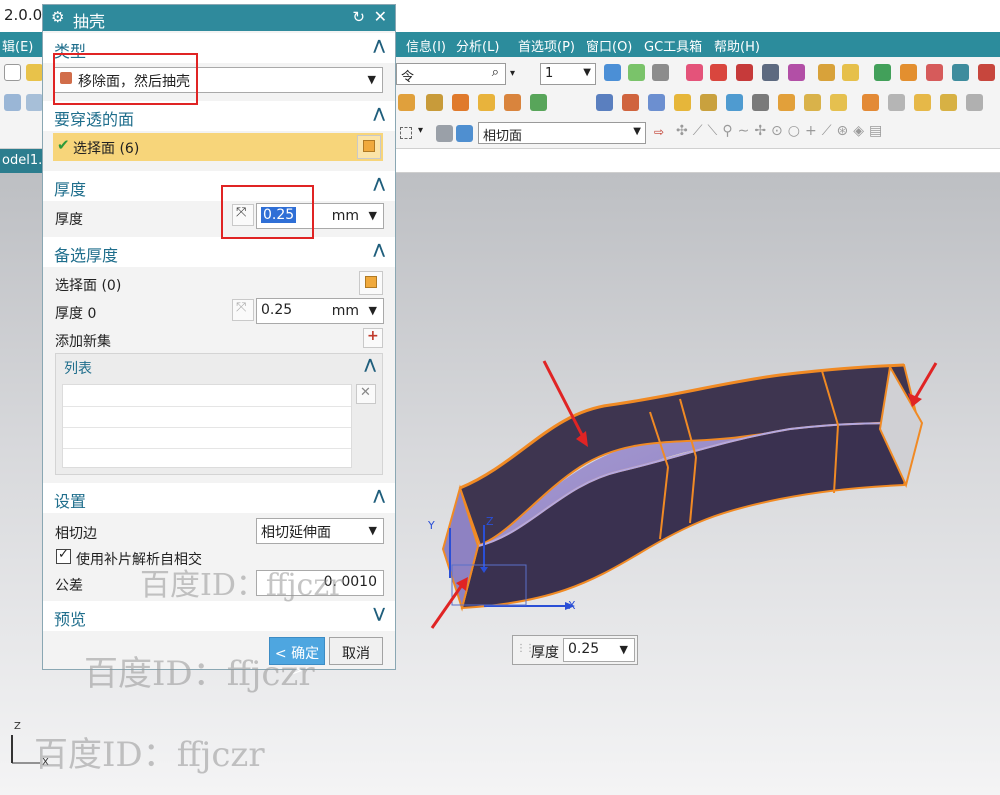 Image resolution: width=1000 pixels, height=795 pixels. Describe the element at coordinates (345, 216) in the screenshot. I see `thickness-unit: mm` at that location.